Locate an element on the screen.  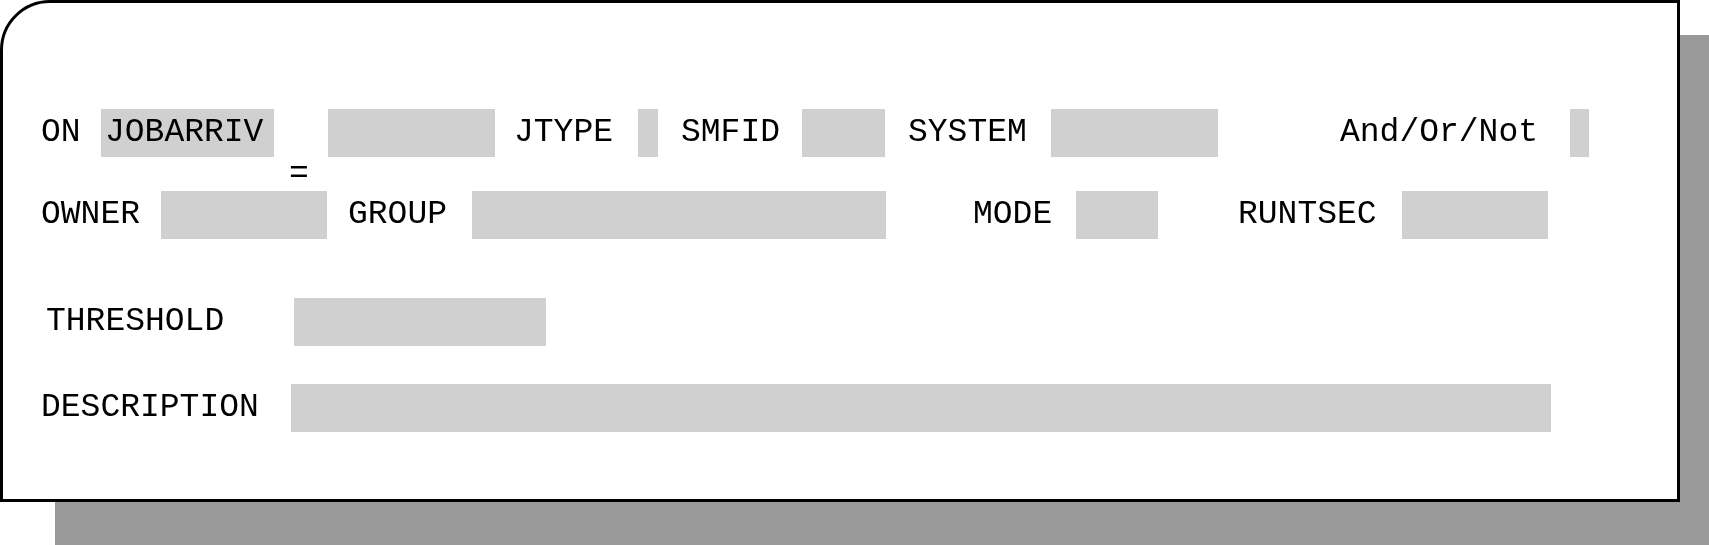
field-label: THRESHOLD is located at coordinates (136, 322).